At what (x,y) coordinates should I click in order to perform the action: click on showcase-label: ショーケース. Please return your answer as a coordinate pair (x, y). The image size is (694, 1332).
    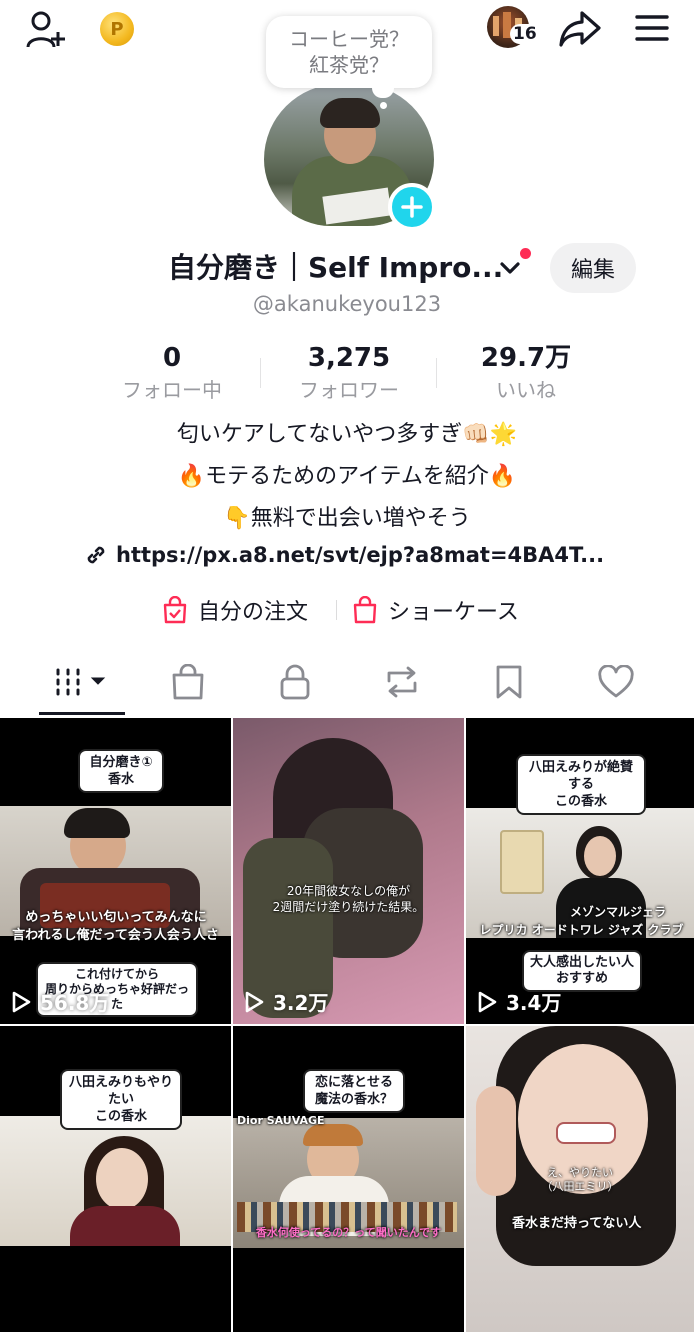
    Looking at the image, I should click on (453, 612).